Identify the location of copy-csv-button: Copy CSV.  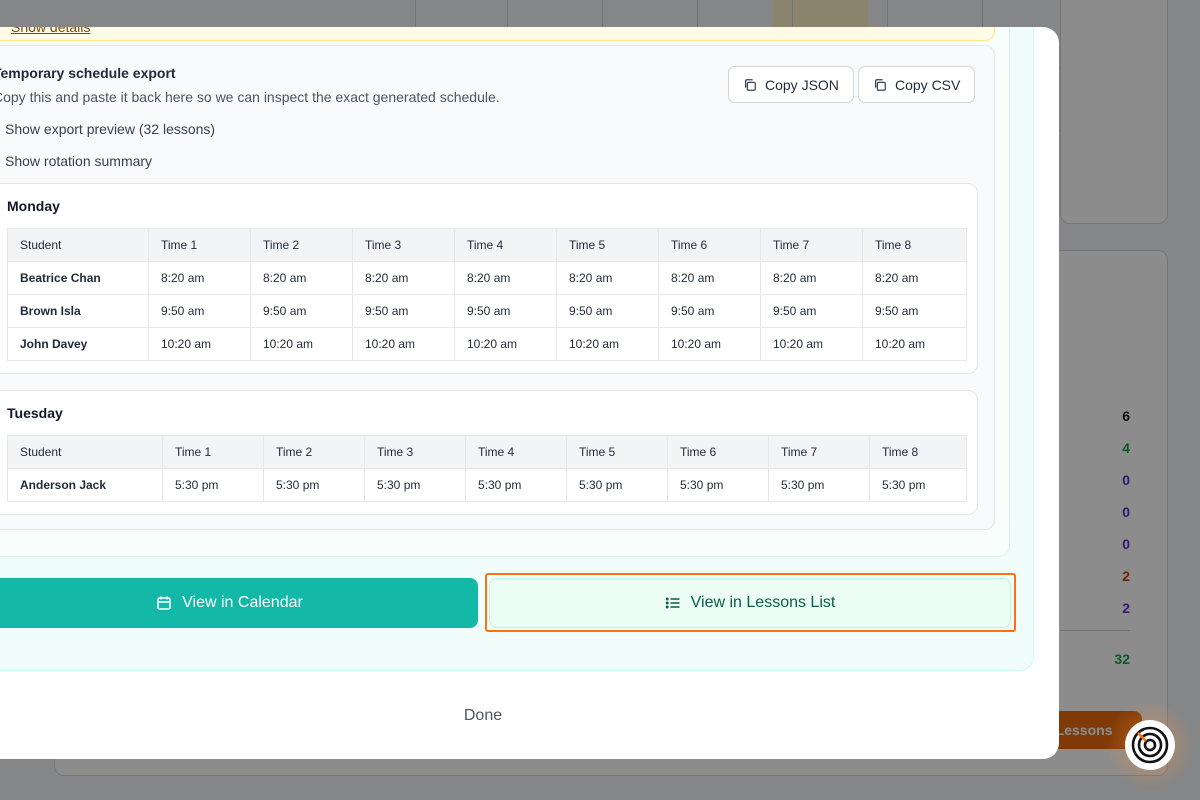
(917, 84).